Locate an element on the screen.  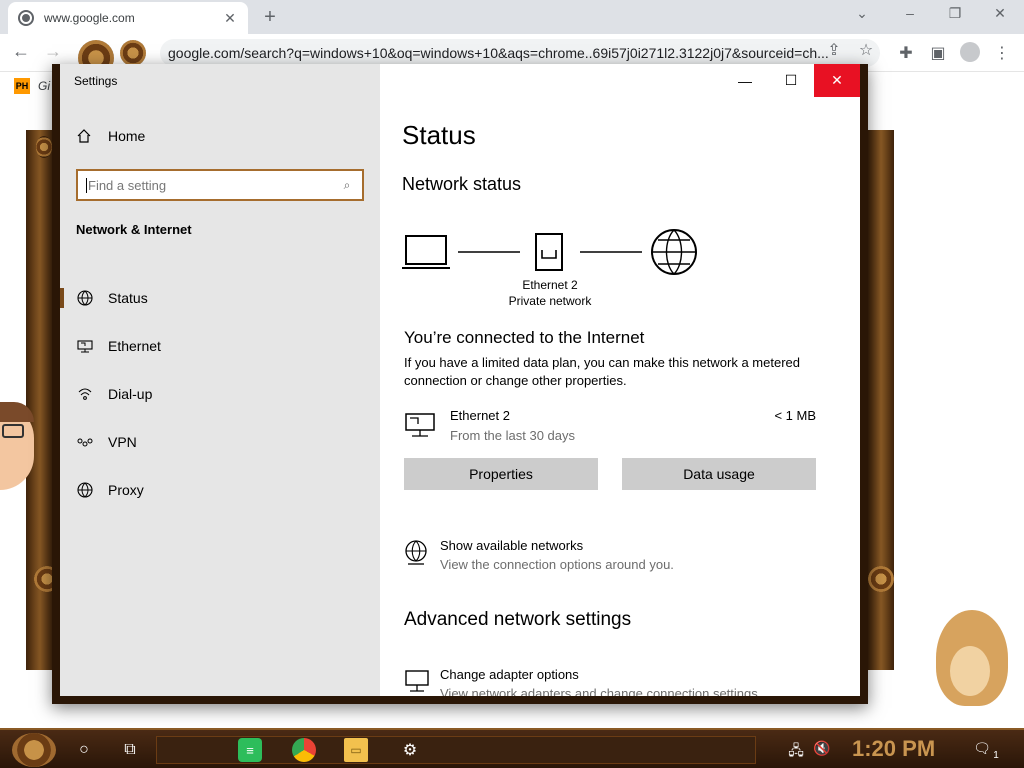
show-networks-title: Show available networks is located at coordinates (512, 545).